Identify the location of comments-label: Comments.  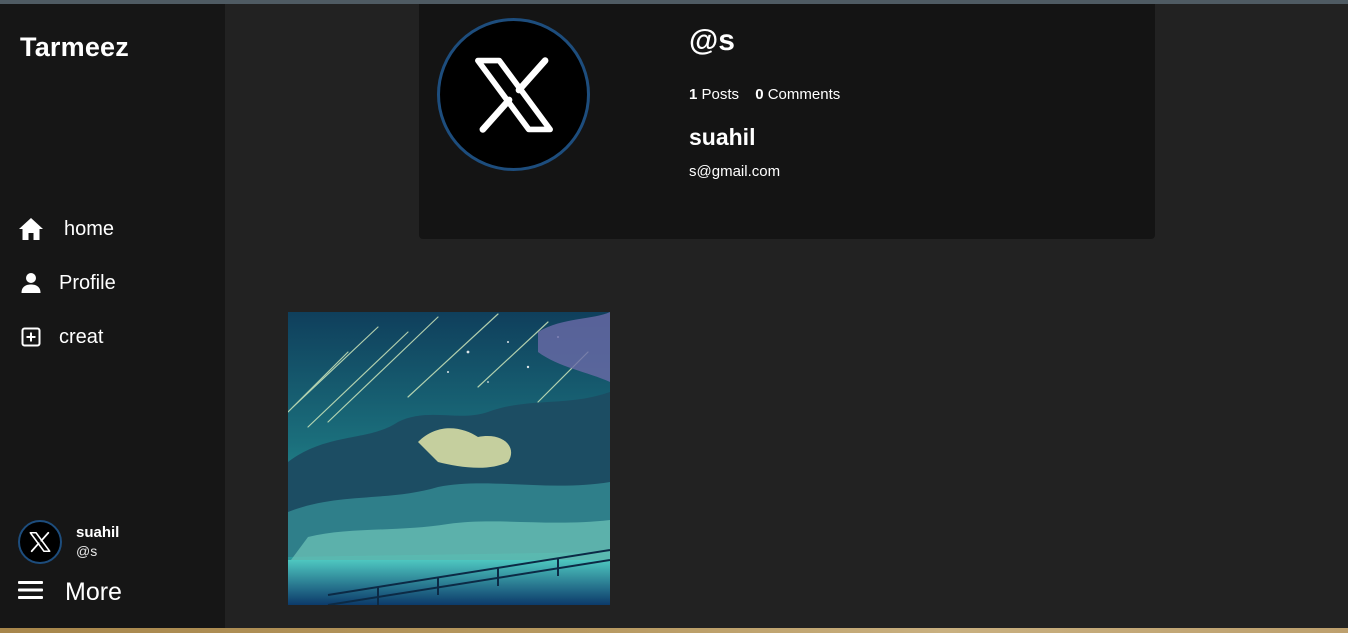
(804, 94).